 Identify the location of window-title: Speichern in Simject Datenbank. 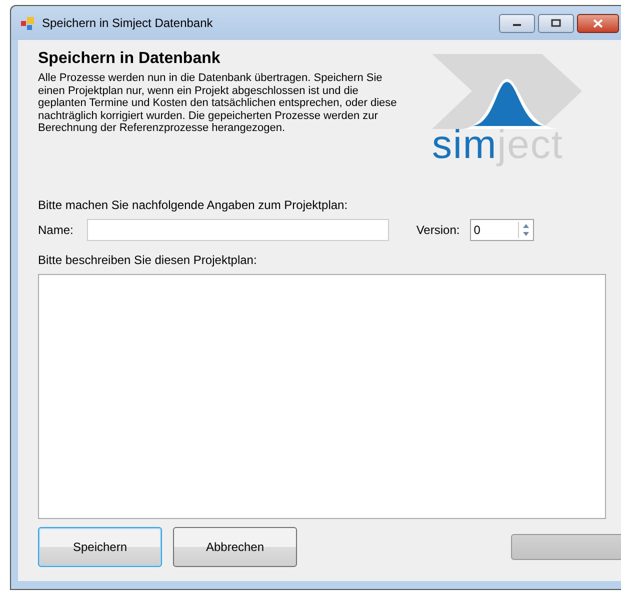
(127, 23).